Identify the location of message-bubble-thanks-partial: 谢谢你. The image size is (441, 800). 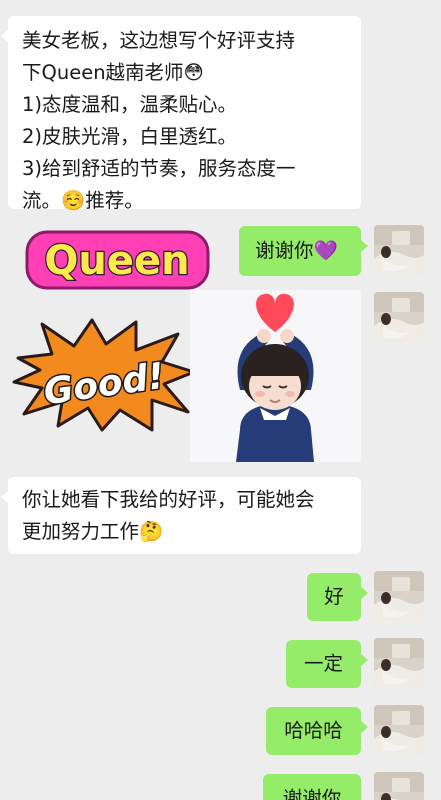
(312, 787).